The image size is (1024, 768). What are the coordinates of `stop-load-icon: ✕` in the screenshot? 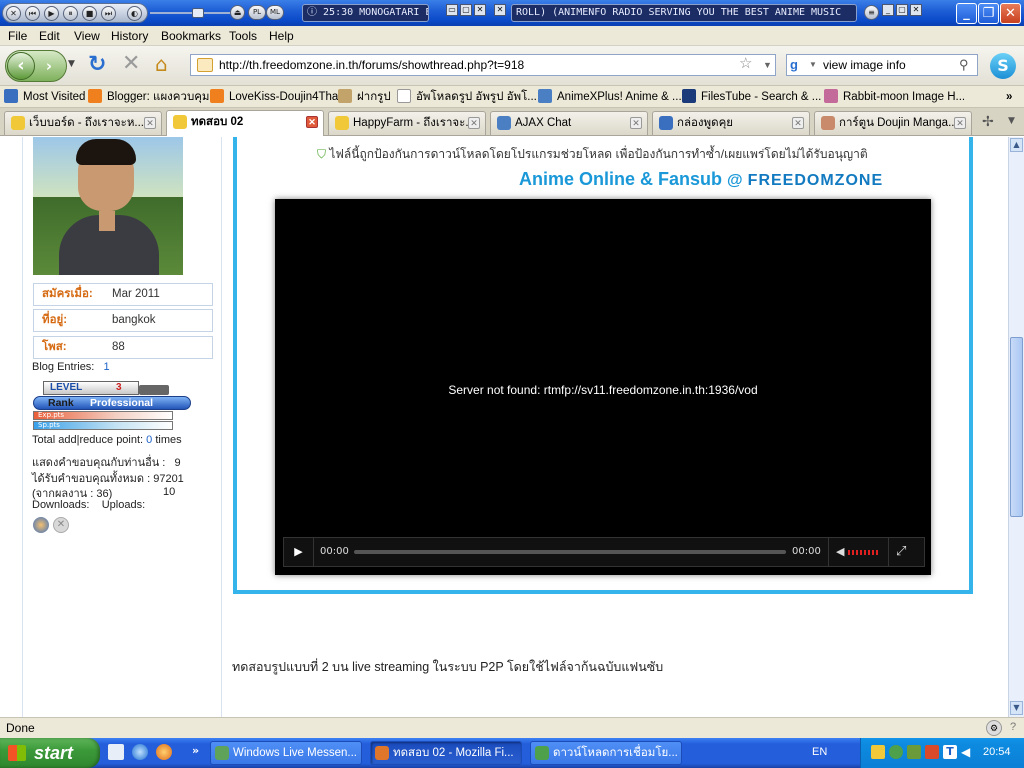 It's located at (131, 63).